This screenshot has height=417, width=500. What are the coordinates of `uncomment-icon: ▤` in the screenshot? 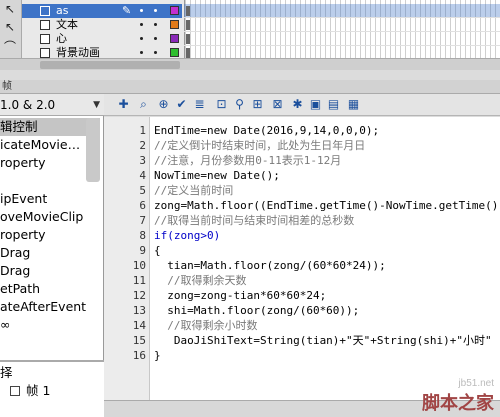 It's located at (333, 104).